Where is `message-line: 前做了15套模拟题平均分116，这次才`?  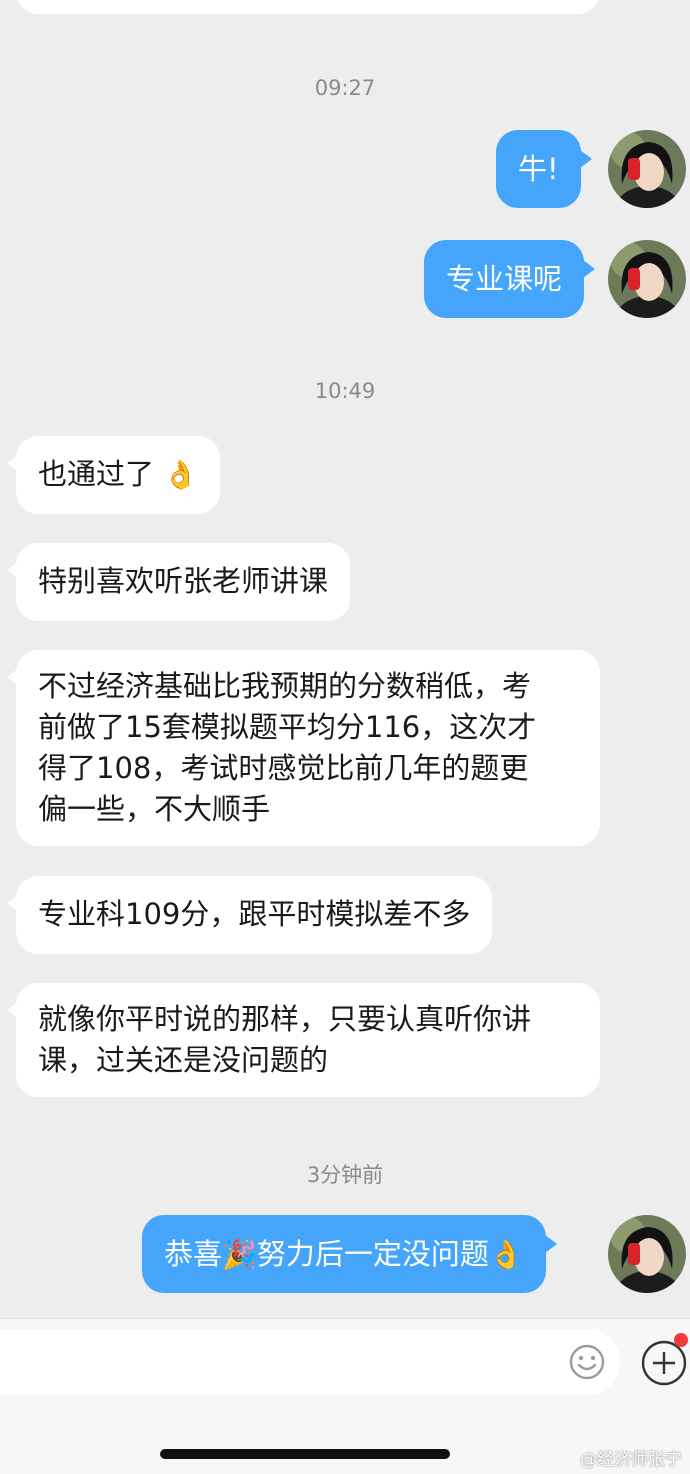
message-line: 前做了15套模拟题平均分116，这次才 is located at coordinates (287, 727).